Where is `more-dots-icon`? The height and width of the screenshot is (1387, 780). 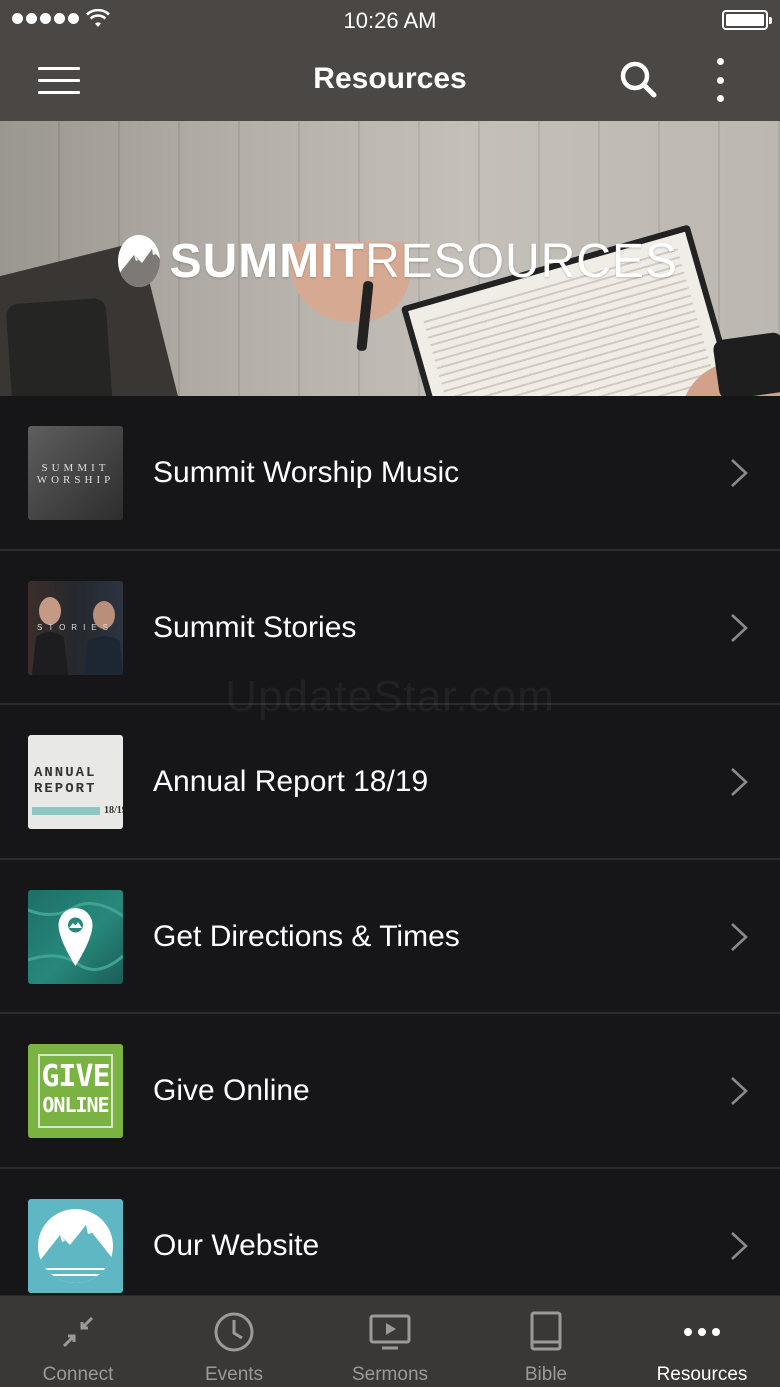 more-dots-icon is located at coordinates (702, 1332).